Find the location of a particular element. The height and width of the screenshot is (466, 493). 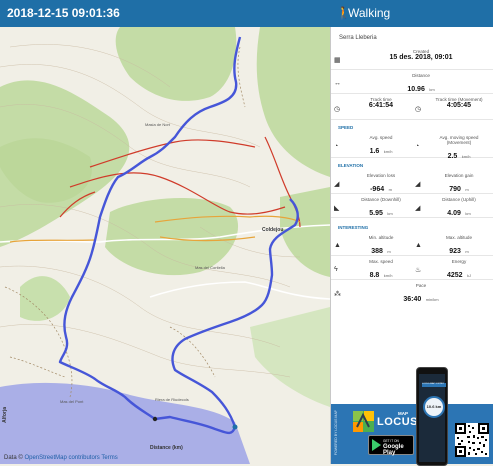

place-label-small3: Riera de Riudecols is located at coordinates (172, 399).